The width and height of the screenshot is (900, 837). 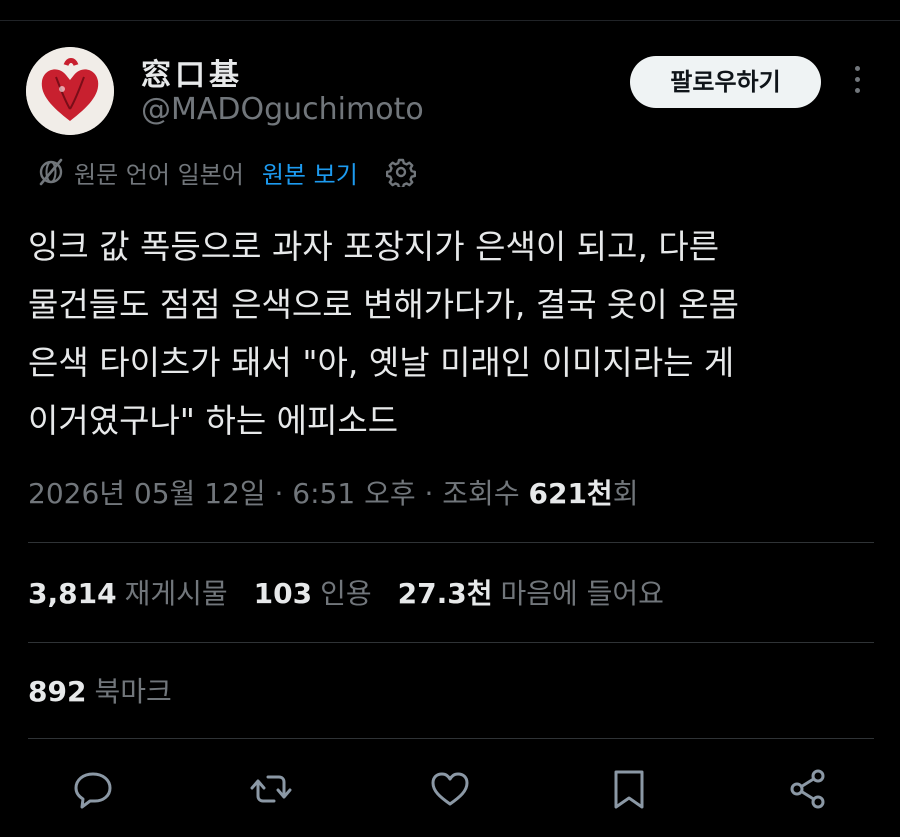 I want to click on top-divider, so click(x=450, y=20).